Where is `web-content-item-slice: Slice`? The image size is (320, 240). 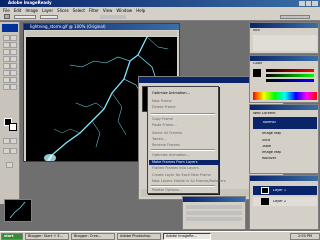
web-content-item-slice: Slice is located at coordinates (266, 141).